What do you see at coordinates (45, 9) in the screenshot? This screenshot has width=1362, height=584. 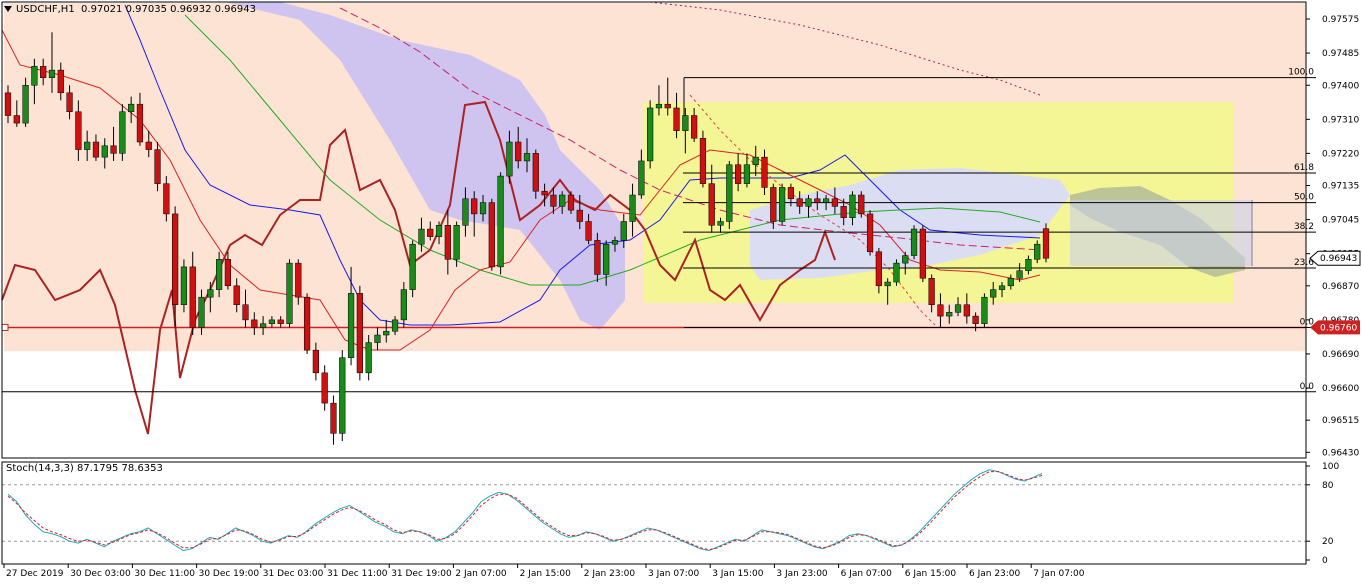 I see `symbol-label: USDCHF,H1` at bounding box center [45, 9].